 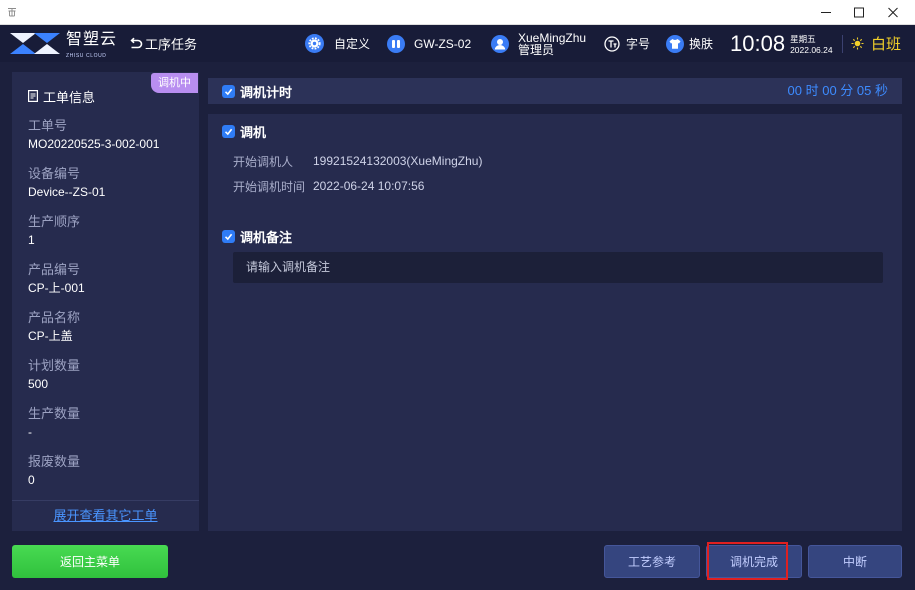 What do you see at coordinates (558, 267) in the screenshot?
I see `setup-remarks-input` at bounding box center [558, 267].